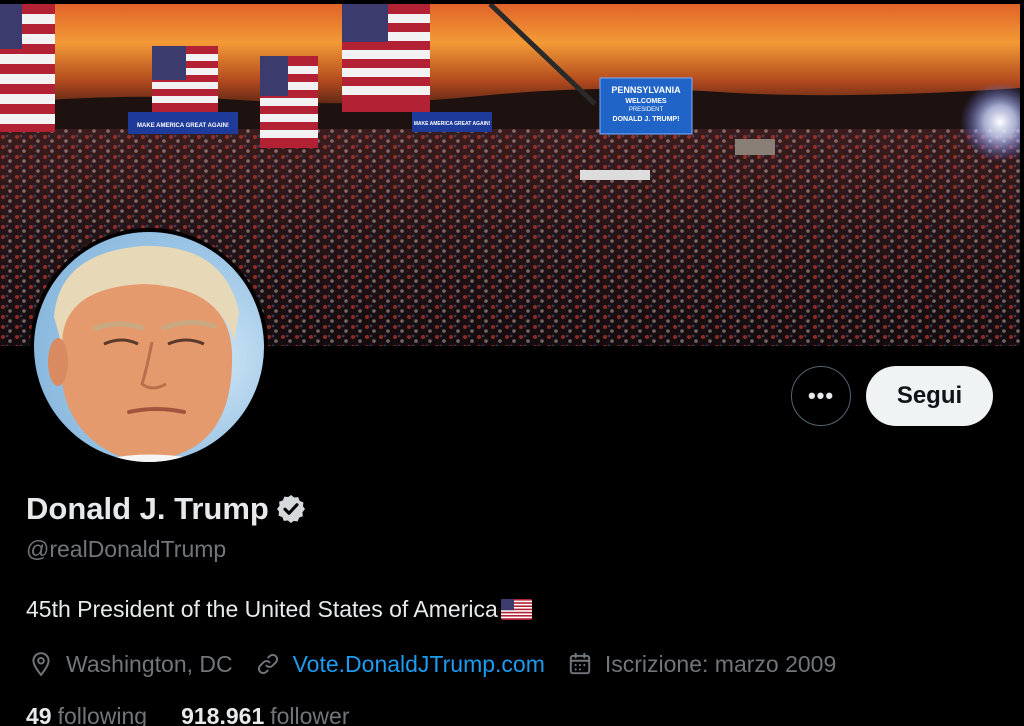 This screenshot has width=1024, height=726. What do you see at coordinates (39, 714) in the screenshot?
I see `following-count: 49` at bounding box center [39, 714].